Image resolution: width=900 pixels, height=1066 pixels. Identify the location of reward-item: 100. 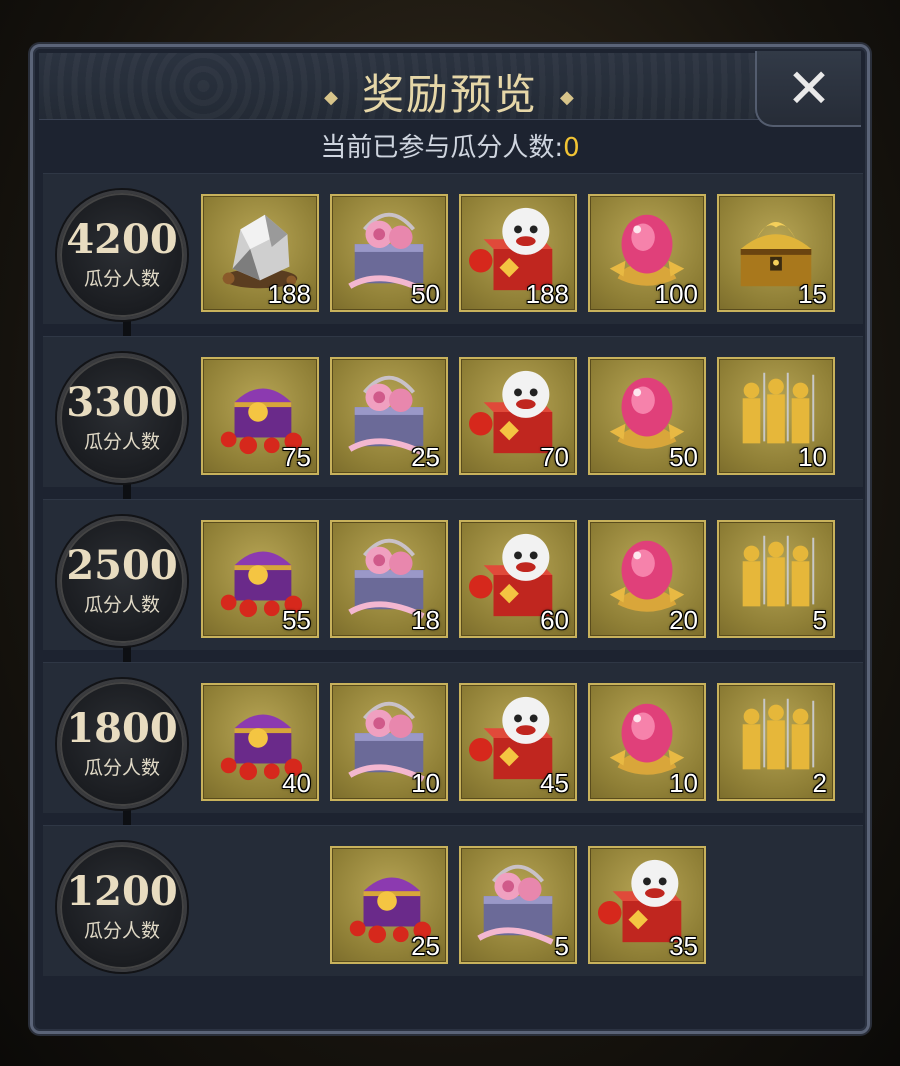
(647, 253).